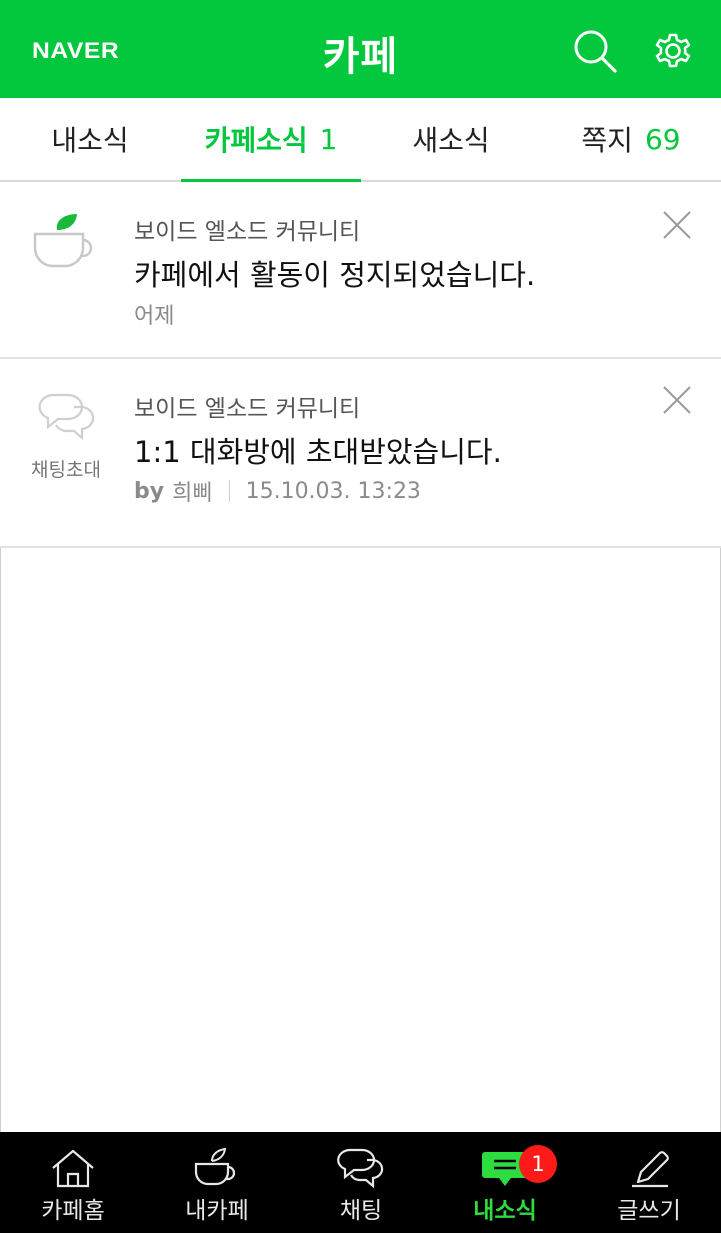 The image size is (721, 1233). Describe the element at coordinates (66, 417) in the screenshot. I see `chat-bubbles-icon` at that location.